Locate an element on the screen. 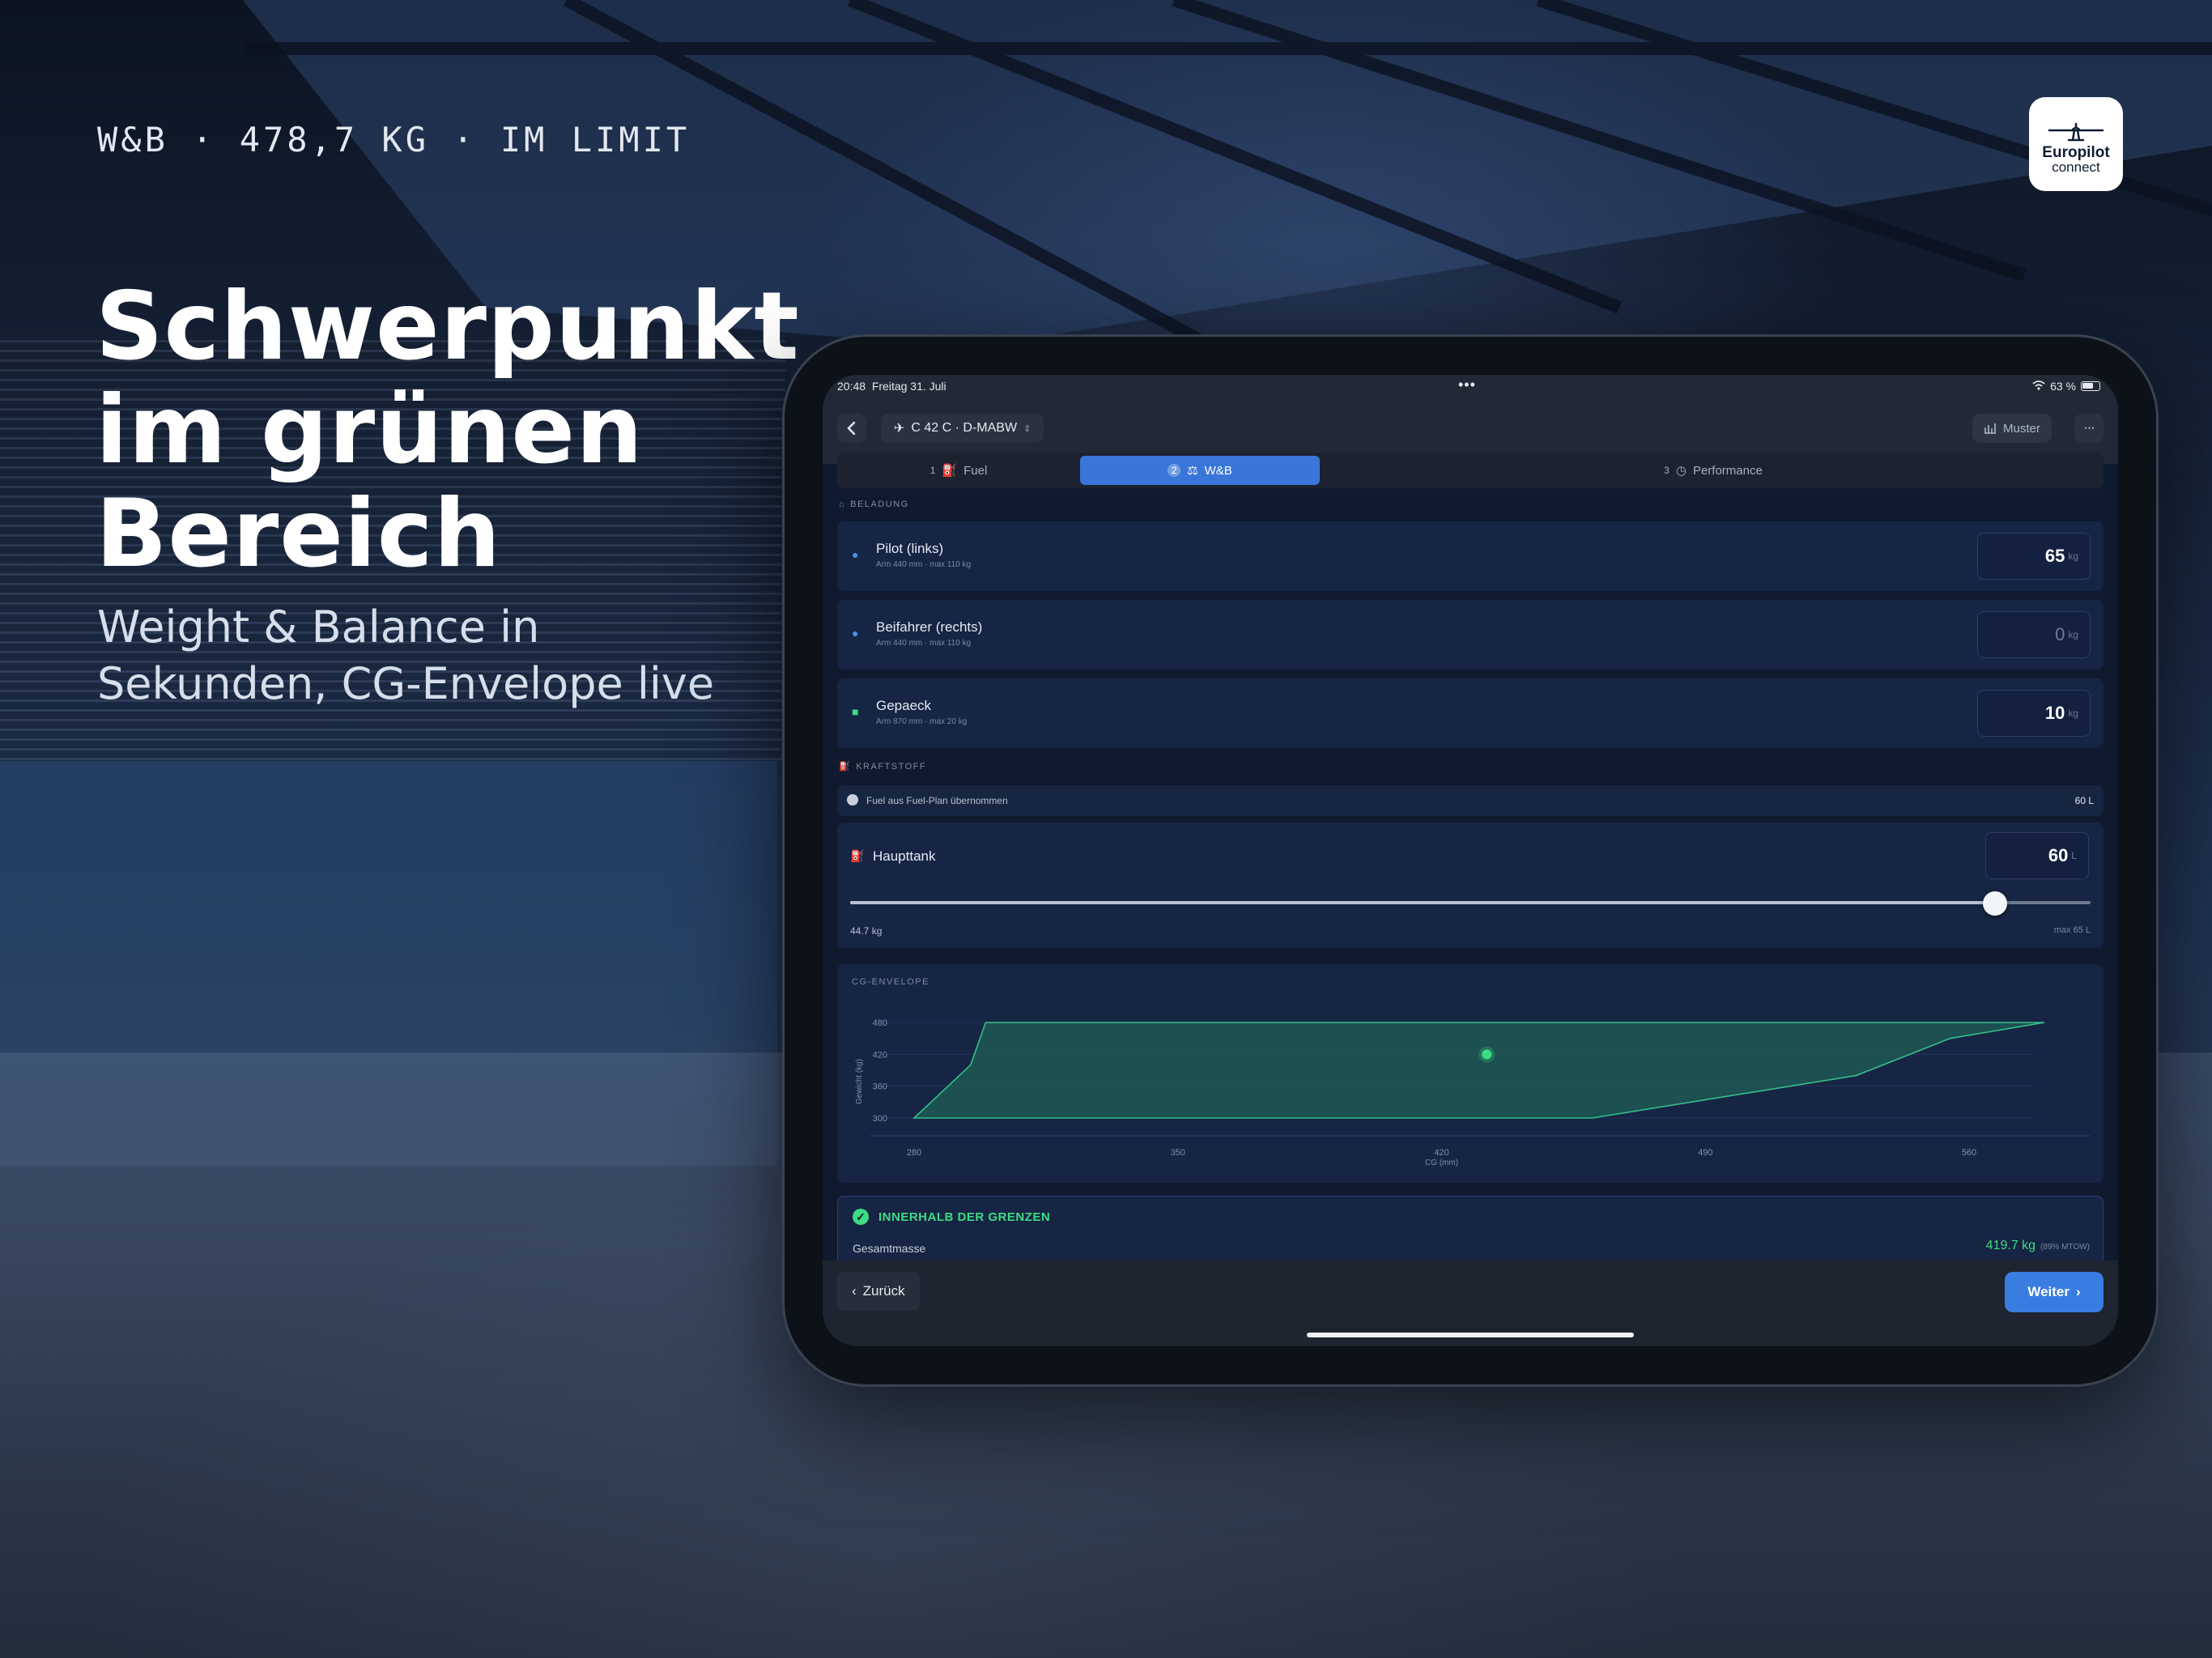 The width and height of the screenshot is (2212, 1658). luggage-icon: ■ is located at coordinates (856, 711).